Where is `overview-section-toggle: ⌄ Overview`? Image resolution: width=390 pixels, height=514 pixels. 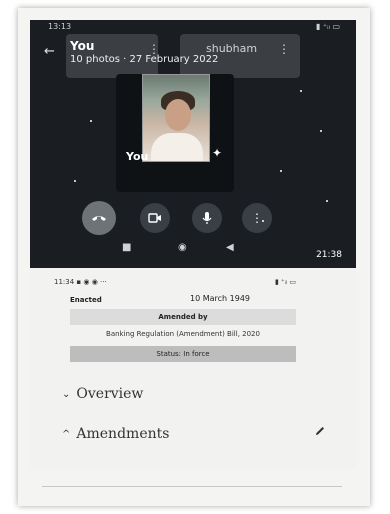
overview-section-toggle: ⌄ Overview is located at coordinates (102, 394).